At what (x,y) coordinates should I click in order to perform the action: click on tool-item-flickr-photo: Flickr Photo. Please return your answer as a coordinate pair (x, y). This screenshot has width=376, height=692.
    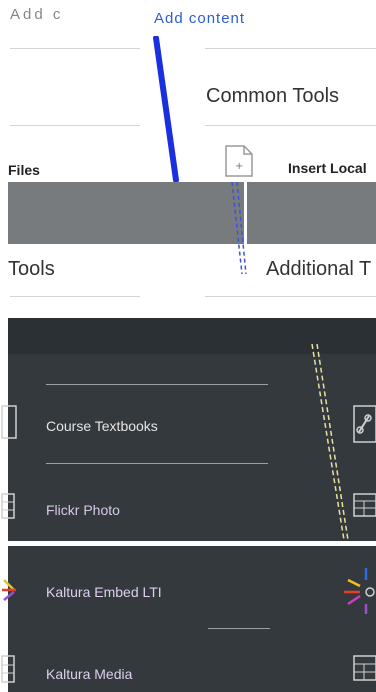
    Looking at the image, I should click on (83, 510).